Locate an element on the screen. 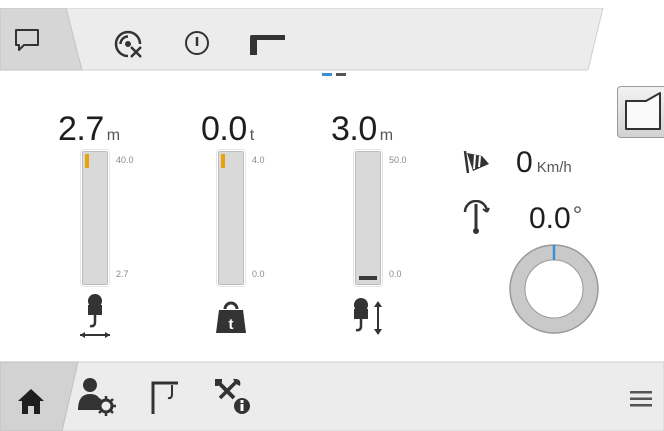 This screenshot has height=431, width=664. weight-icon: t is located at coordinates (231, 319).